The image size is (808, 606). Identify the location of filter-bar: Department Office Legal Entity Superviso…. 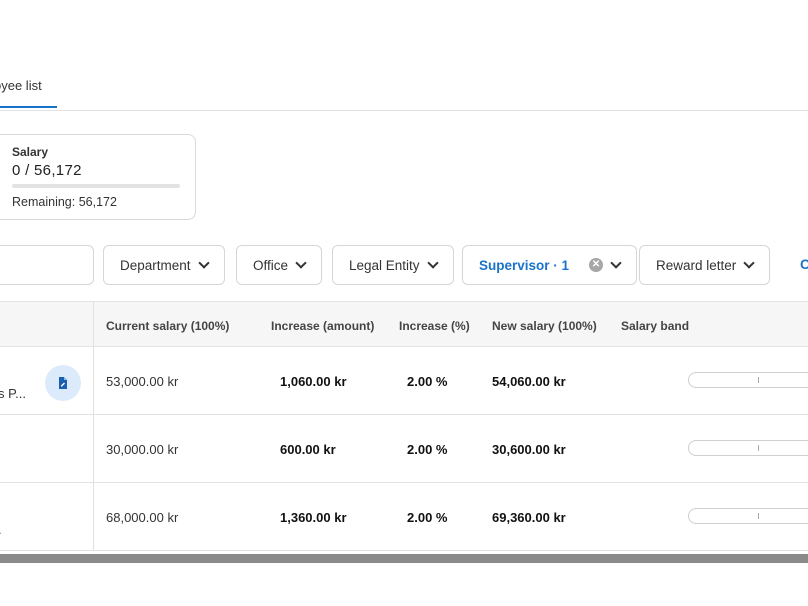
(404, 265).